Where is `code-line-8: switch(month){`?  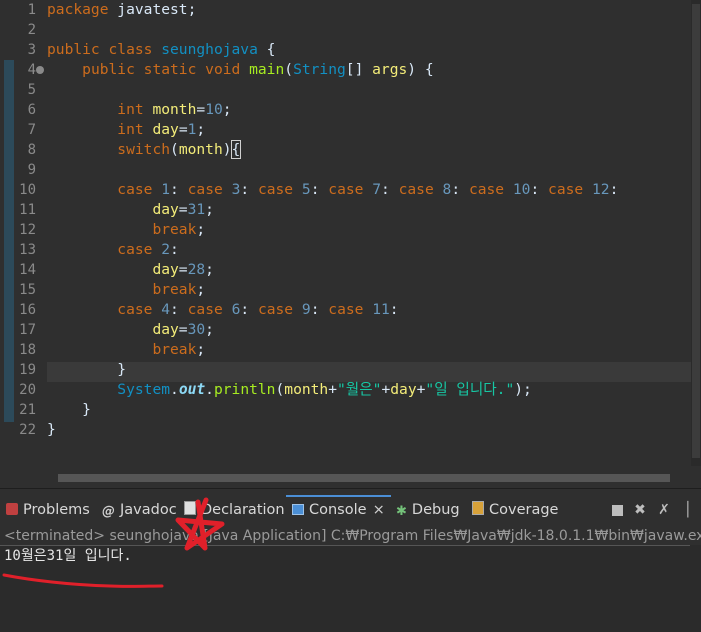 code-line-8: switch(month){ is located at coordinates (179, 149).